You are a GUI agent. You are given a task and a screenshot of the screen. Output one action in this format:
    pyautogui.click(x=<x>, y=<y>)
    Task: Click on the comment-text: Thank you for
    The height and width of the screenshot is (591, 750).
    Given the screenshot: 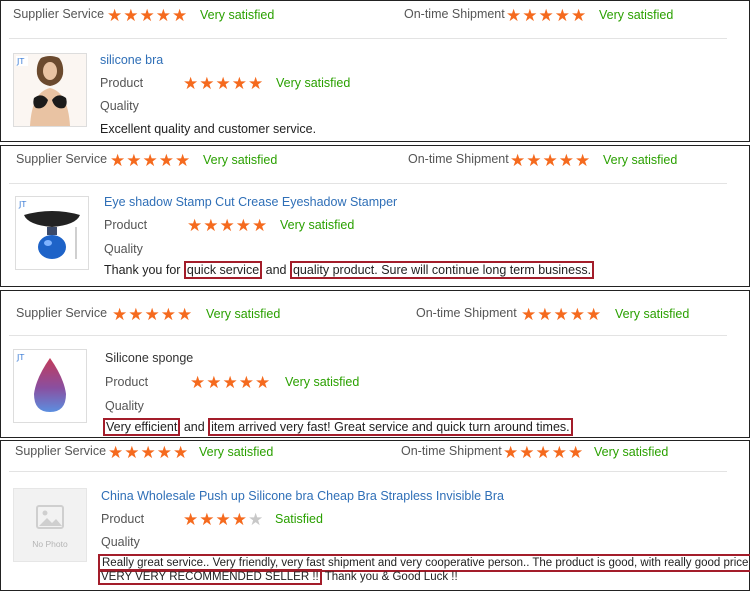 What is the action you would take?
    pyautogui.click(x=144, y=270)
    